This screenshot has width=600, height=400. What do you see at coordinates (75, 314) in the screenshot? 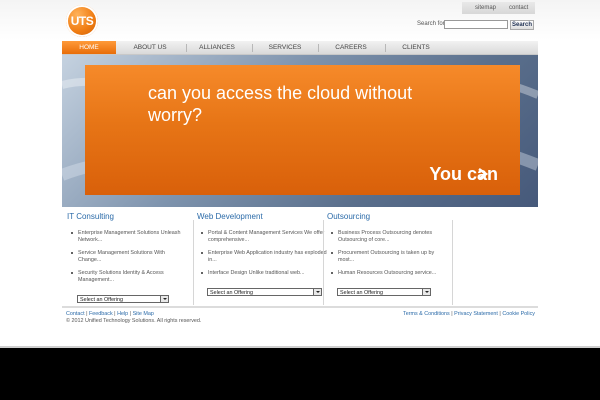
I see `footer-link-contact: Contact` at bounding box center [75, 314].